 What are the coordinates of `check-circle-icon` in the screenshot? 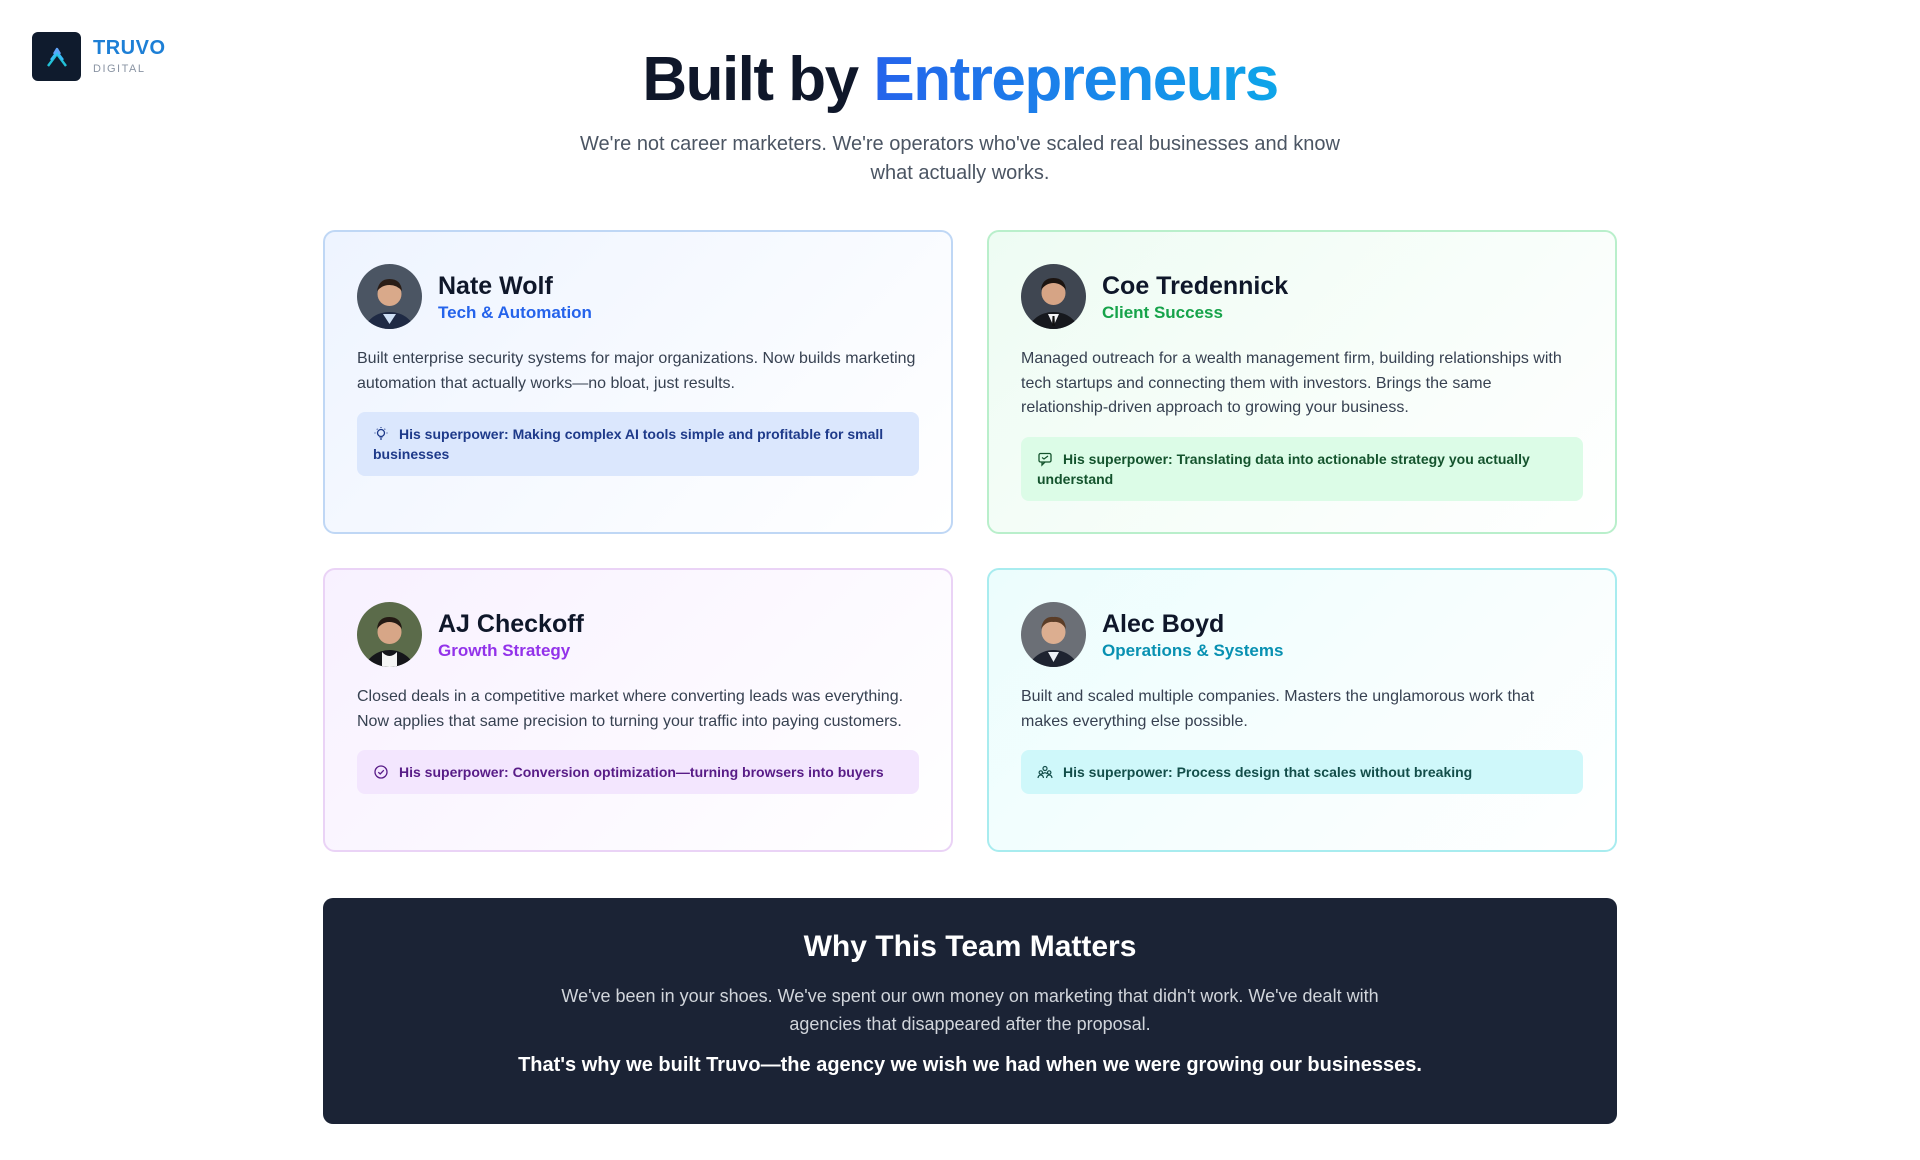 It's located at (381, 772).